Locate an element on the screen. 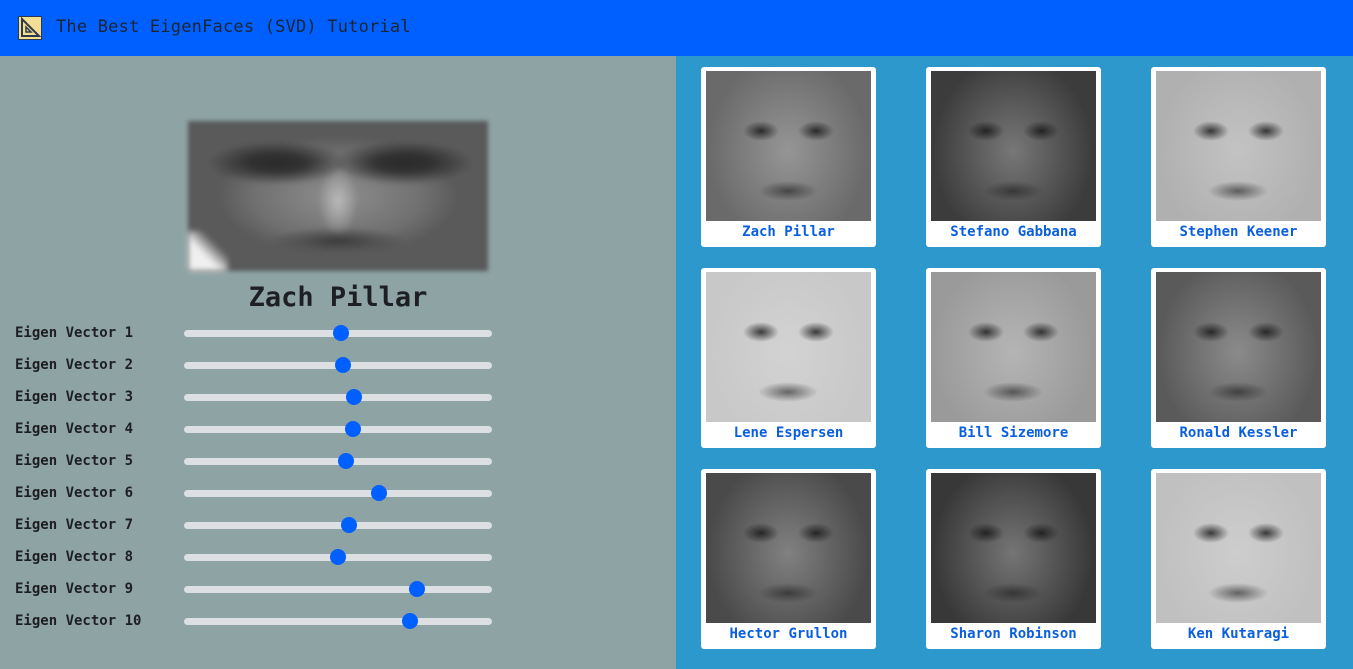 The height and width of the screenshot is (669, 1353). slider-label: Eigen Vector 3 is located at coordinates (74, 397).